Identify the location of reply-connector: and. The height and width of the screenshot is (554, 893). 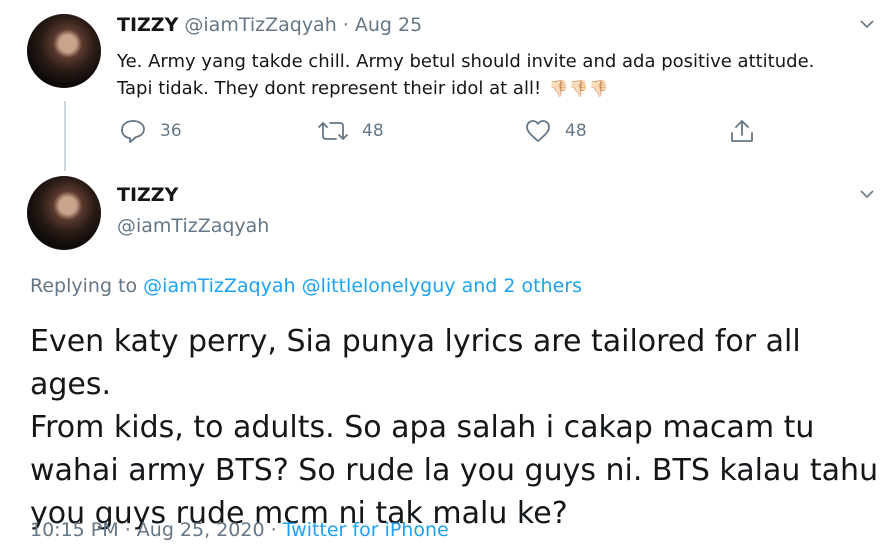
(480, 286).